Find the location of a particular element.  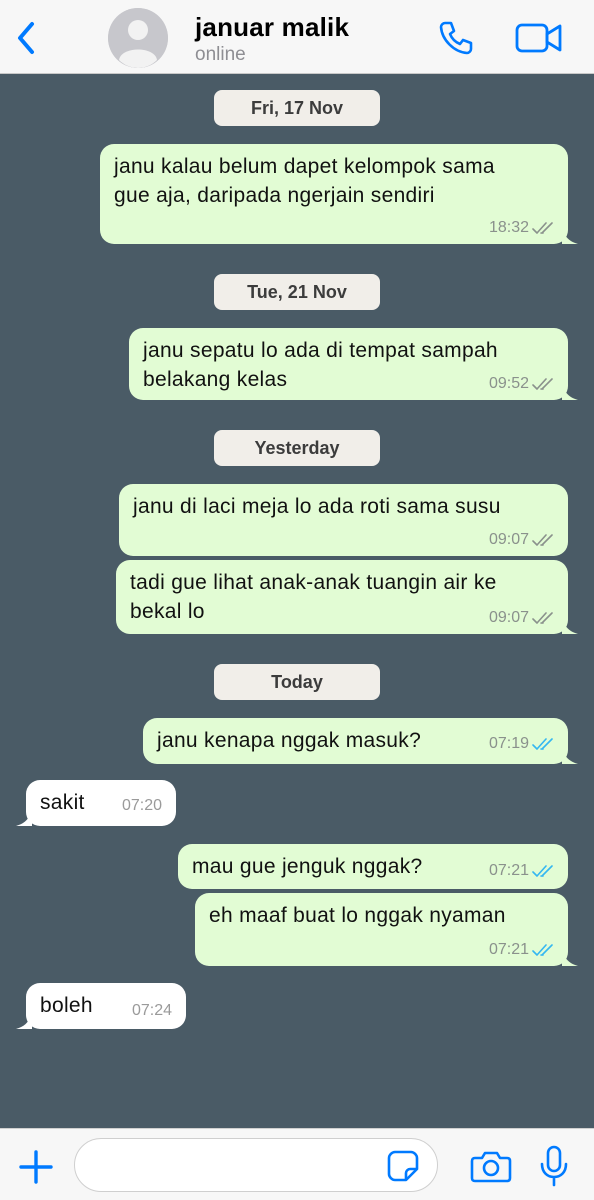

video-call-button is located at coordinates (539, 38).